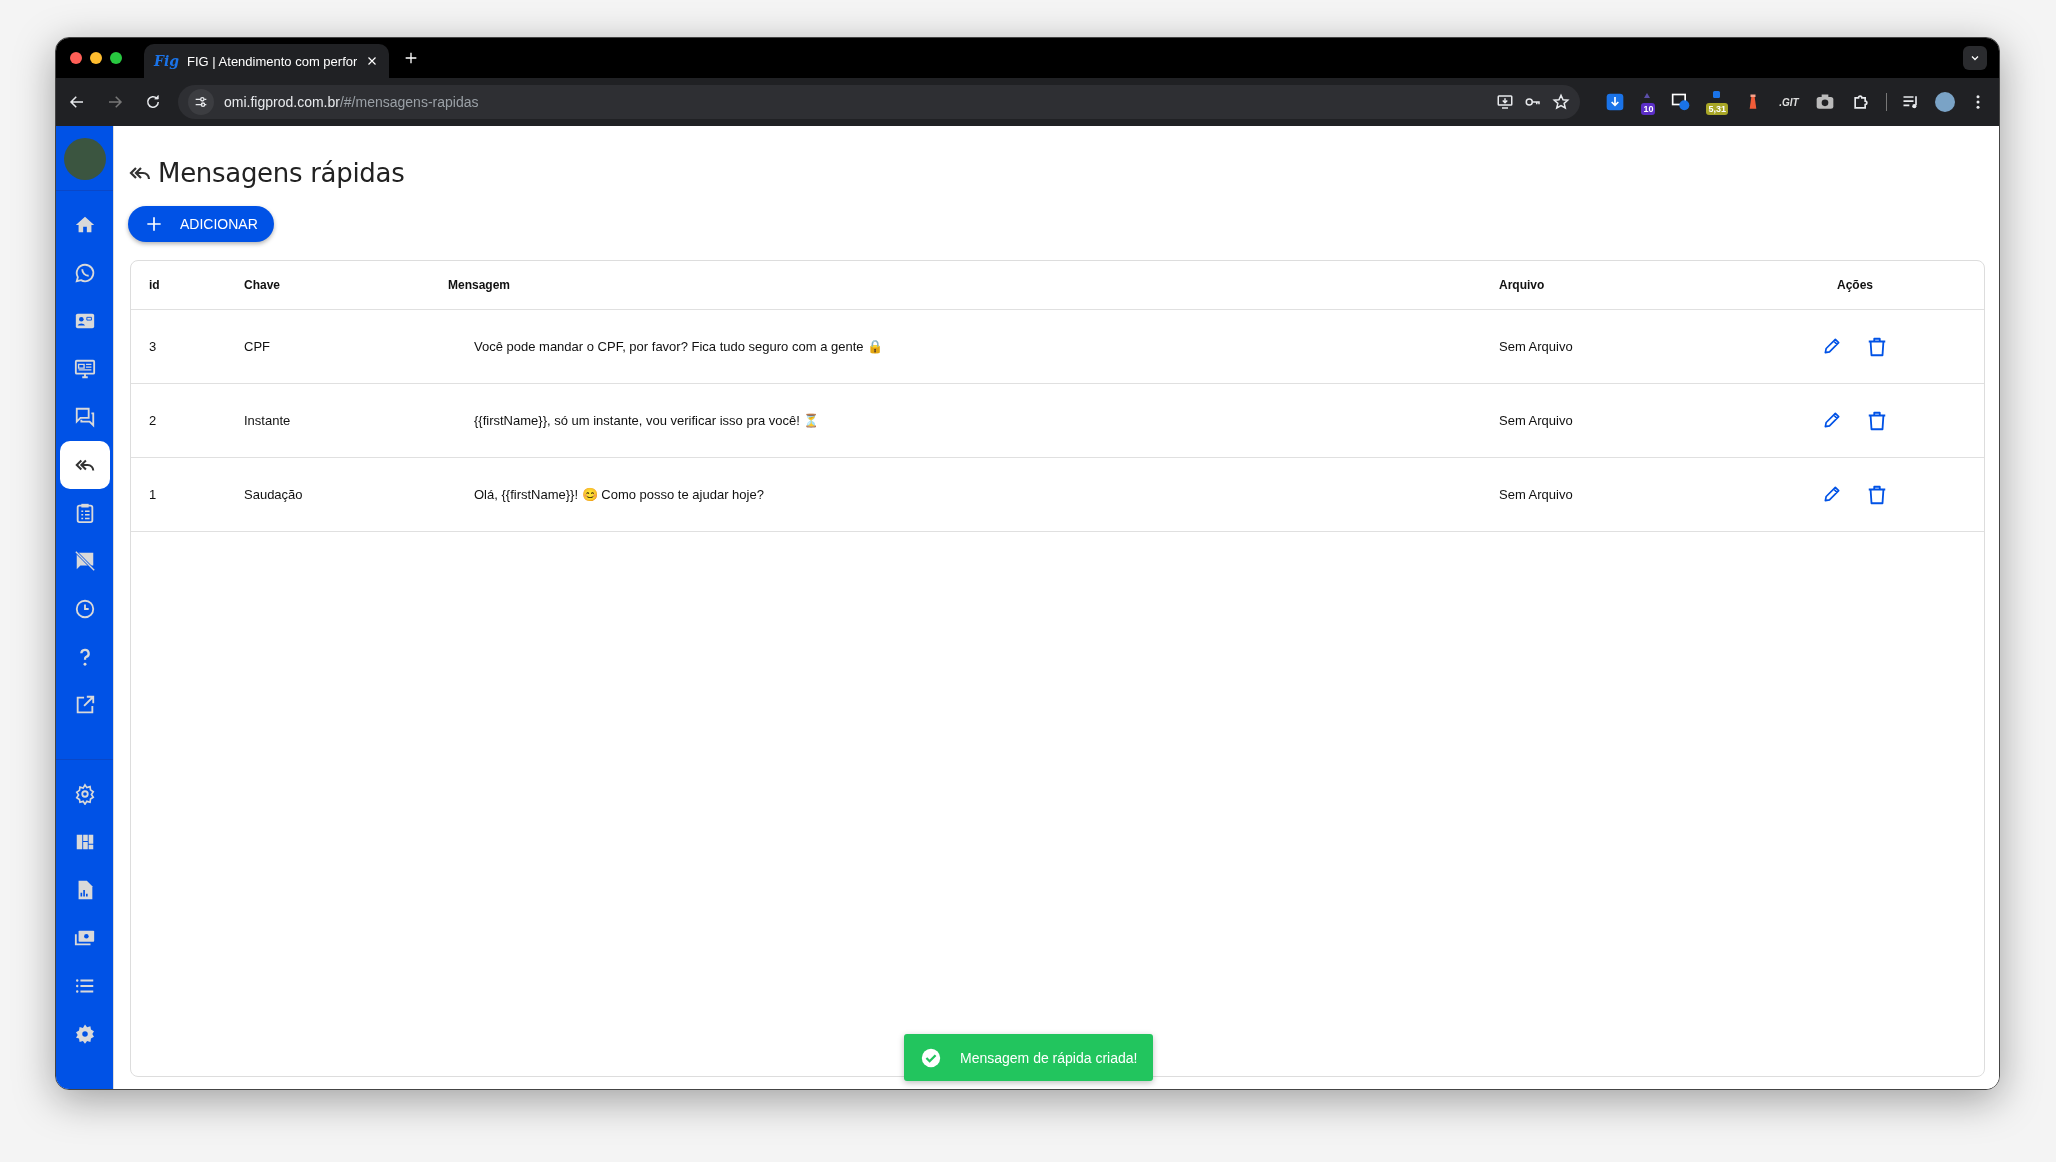  I want to click on back-arrow-icon, so click(77, 102).